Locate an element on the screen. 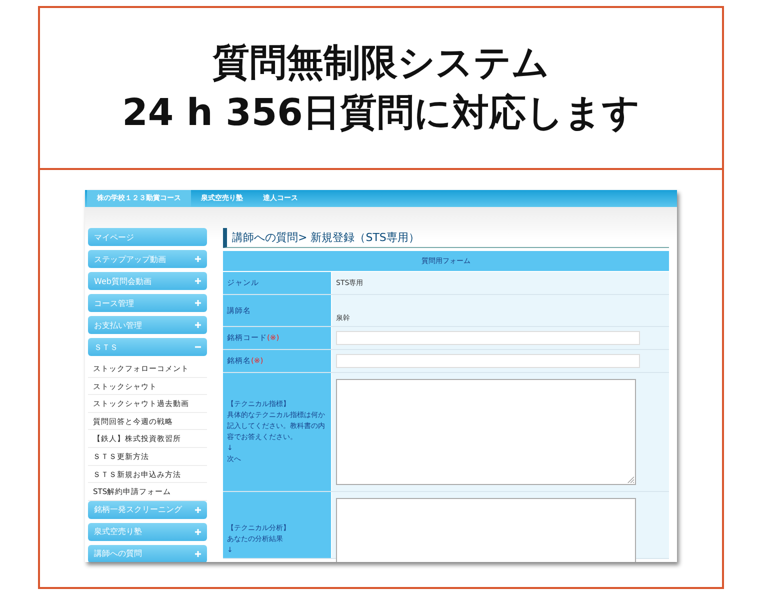 The width and height of the screenshot is (780, 593). menu-label: 銘柄一発スクリーニング is located at coordinates (138, 510).